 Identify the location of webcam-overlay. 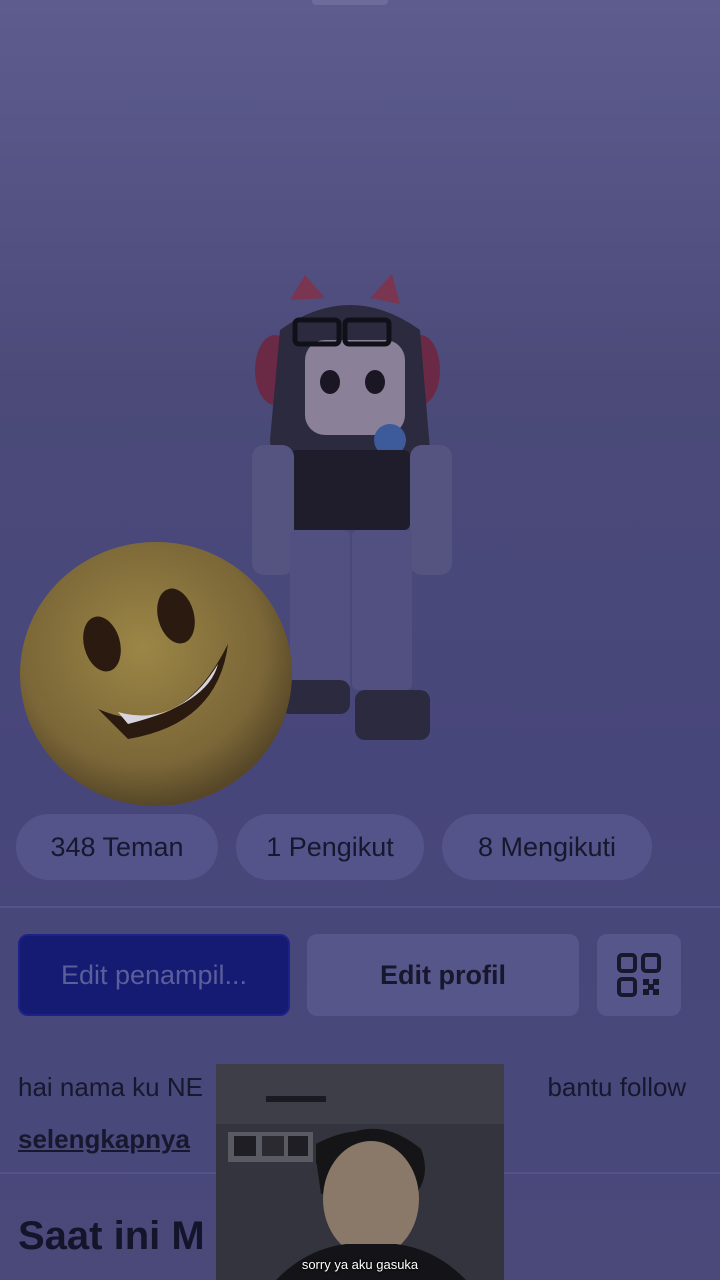
(360, 1172).